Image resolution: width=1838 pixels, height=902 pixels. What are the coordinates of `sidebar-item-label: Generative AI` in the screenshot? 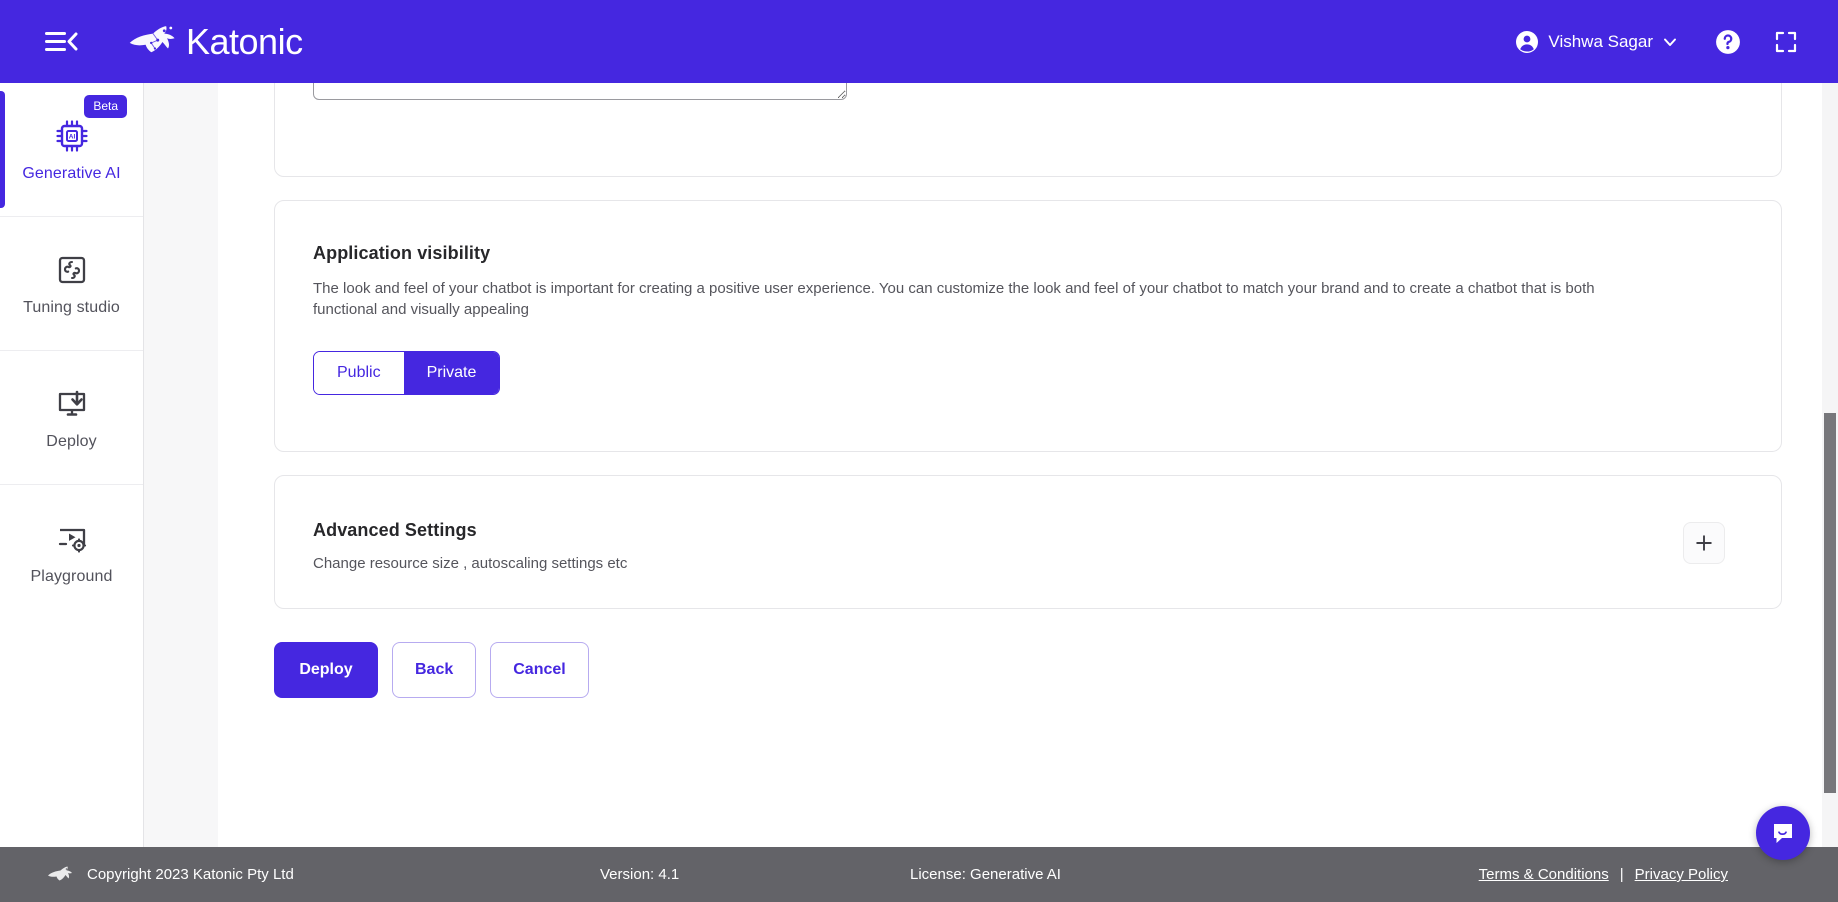 It's located at (71, 173).